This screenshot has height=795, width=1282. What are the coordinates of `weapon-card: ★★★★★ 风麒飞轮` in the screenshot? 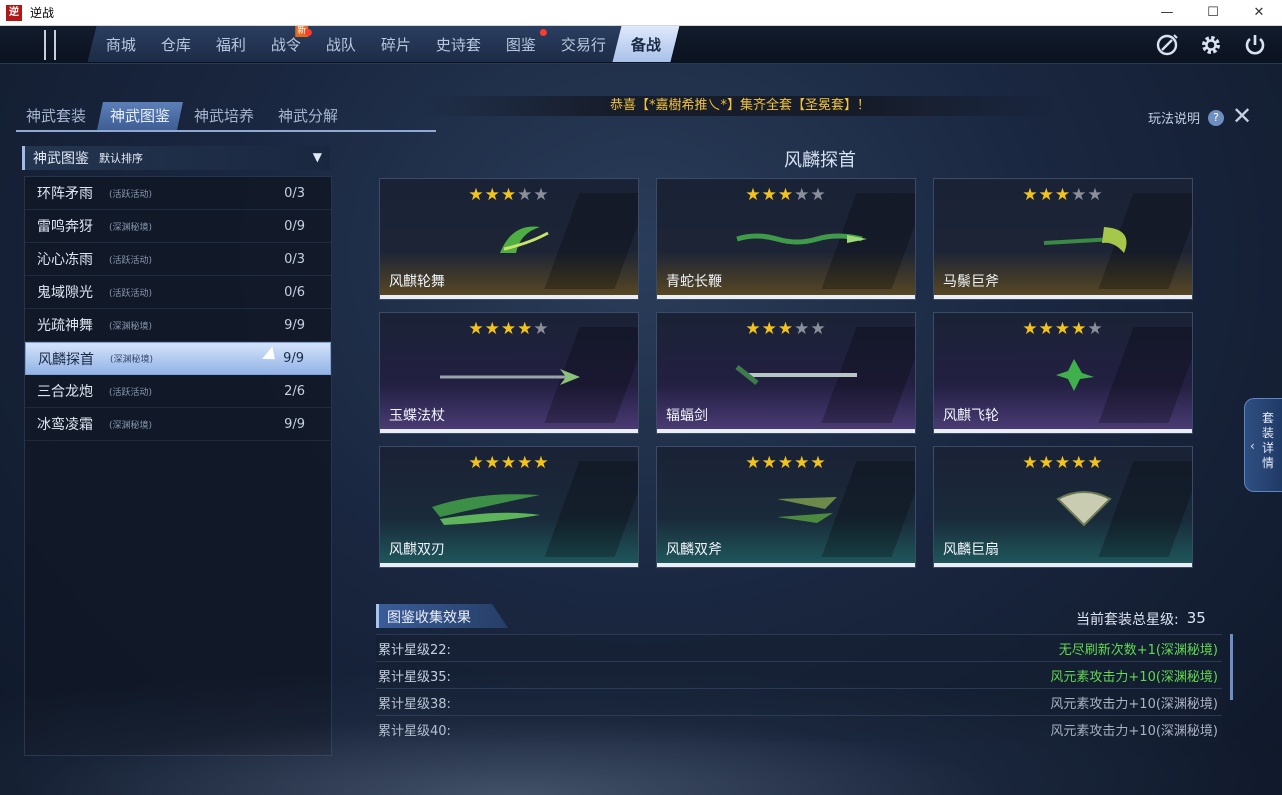 It's located at (1063, 373).